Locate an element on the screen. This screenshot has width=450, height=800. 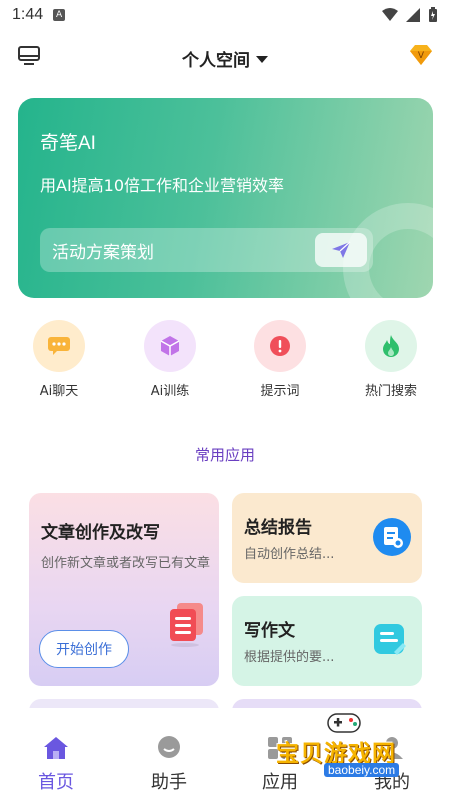
top-header: 个人空间 V is located at coordinates (225, 58).